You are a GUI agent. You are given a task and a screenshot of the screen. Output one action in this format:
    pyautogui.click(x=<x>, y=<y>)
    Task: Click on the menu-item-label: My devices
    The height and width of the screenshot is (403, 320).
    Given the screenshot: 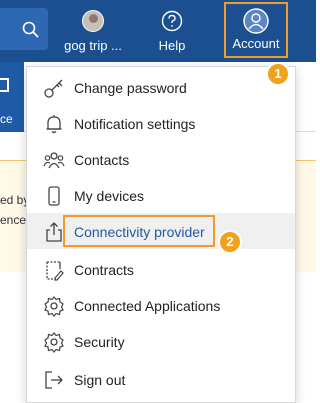 What is the action you would take?
    pyautogui.click(x=109, y=196)
    